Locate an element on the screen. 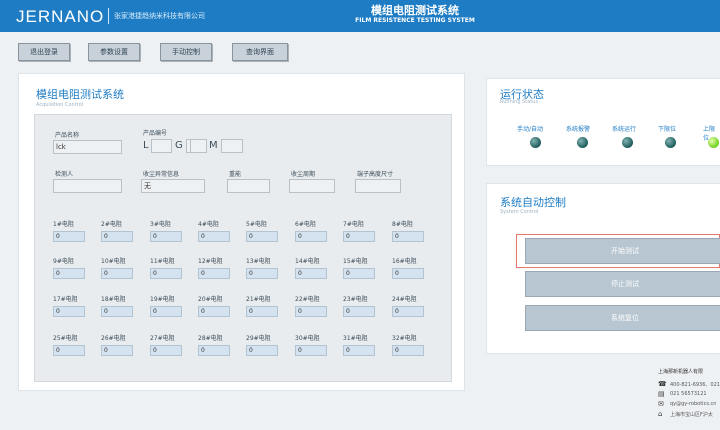 This screenshot has height=430, width=720. footer-address: 上海市宝山区F沪太 is located at coordinates (691, 415).